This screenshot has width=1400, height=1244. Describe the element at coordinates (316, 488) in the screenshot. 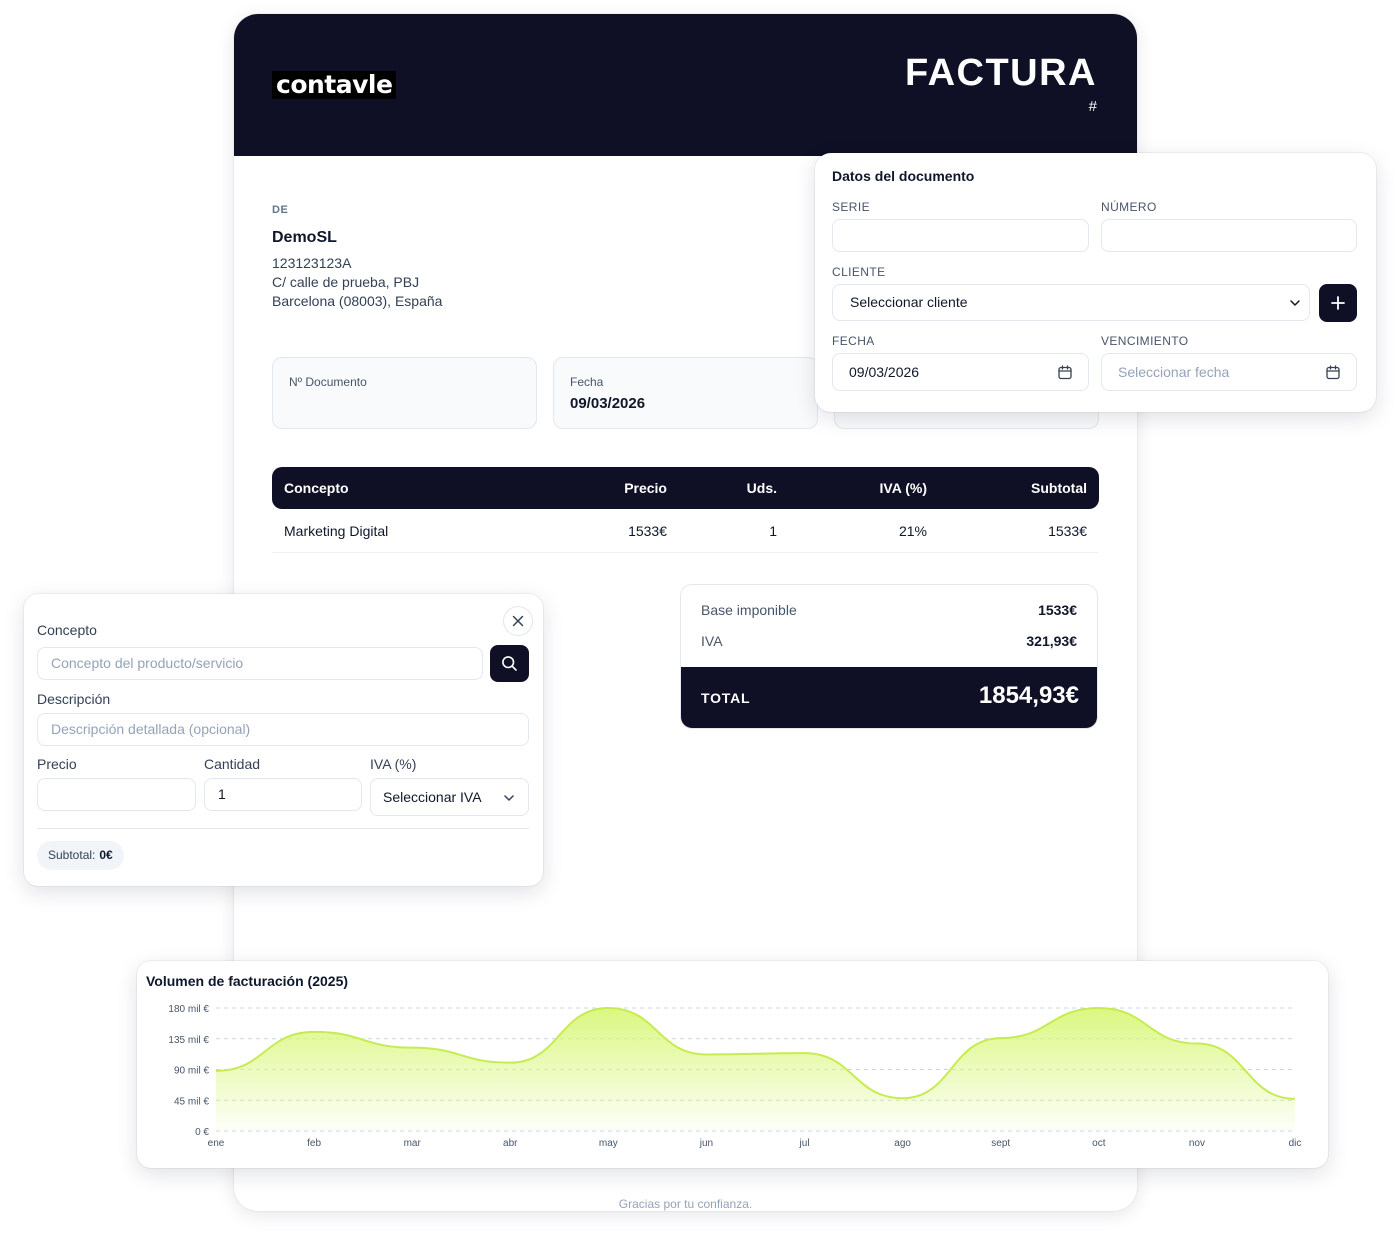

I see `header-concept: Concepto` at that location.